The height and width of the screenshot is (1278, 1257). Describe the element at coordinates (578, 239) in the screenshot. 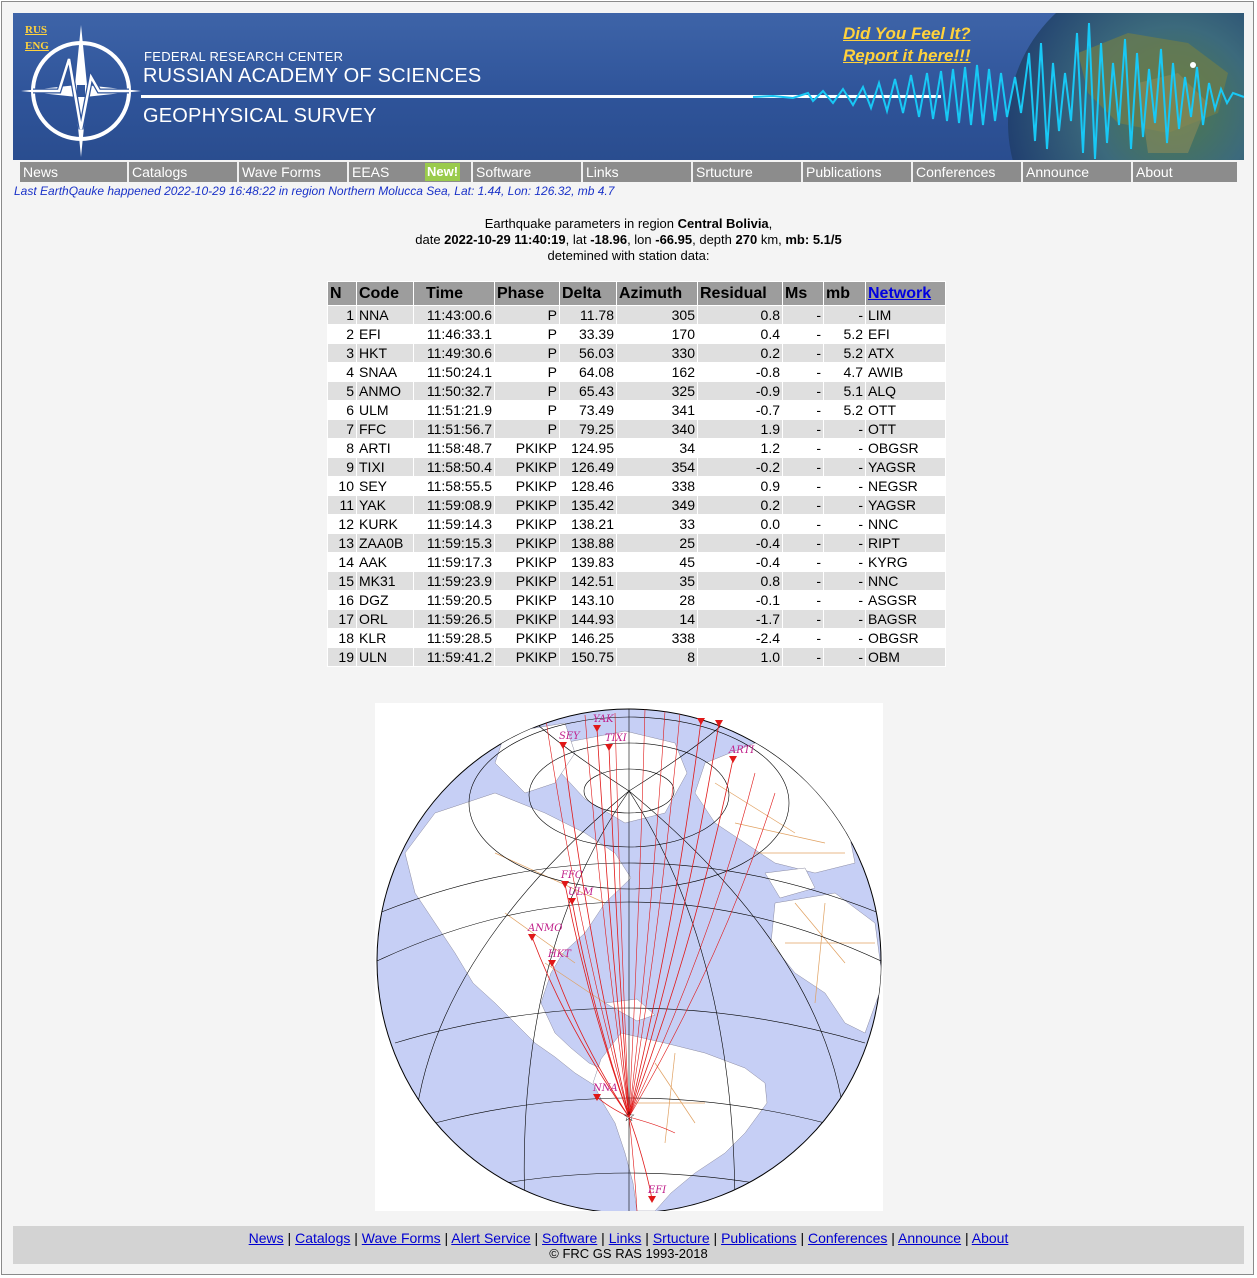

I see `lat-label: , lat` at that location.